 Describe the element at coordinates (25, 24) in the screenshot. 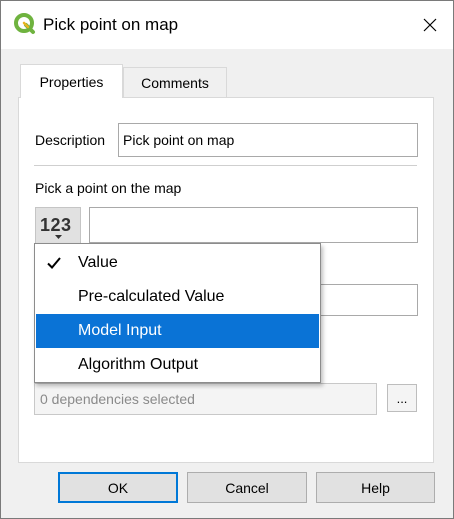

I see `qgis-logo-icon` at that location.